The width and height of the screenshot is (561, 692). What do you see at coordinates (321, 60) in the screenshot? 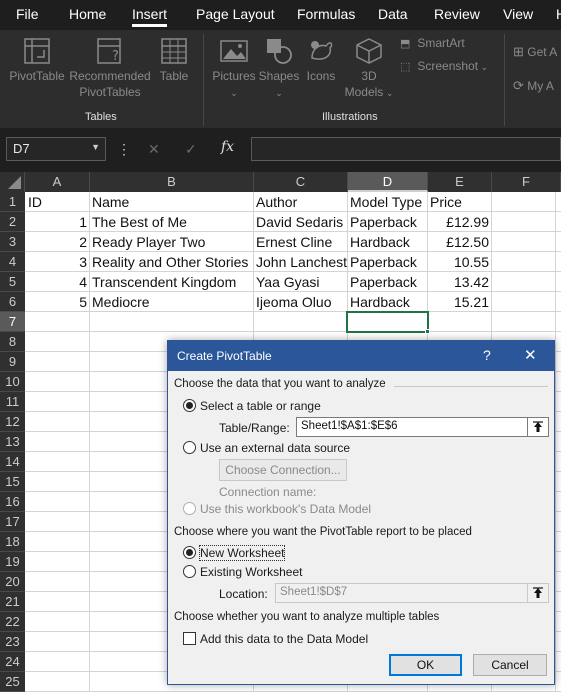
I see `icons-button: Icons` at bounding box center [321, 60].